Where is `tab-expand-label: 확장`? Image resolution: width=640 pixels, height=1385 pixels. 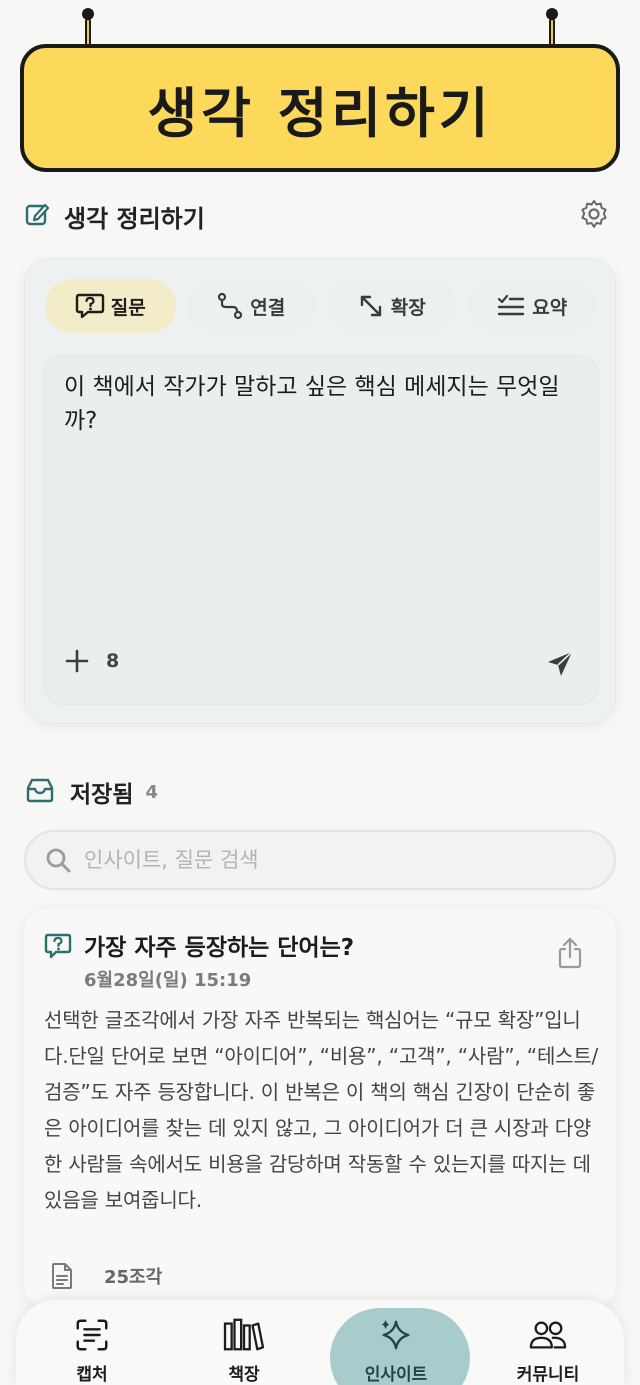
tab-expand-label: 확장 is located at coordinates (408, 307).